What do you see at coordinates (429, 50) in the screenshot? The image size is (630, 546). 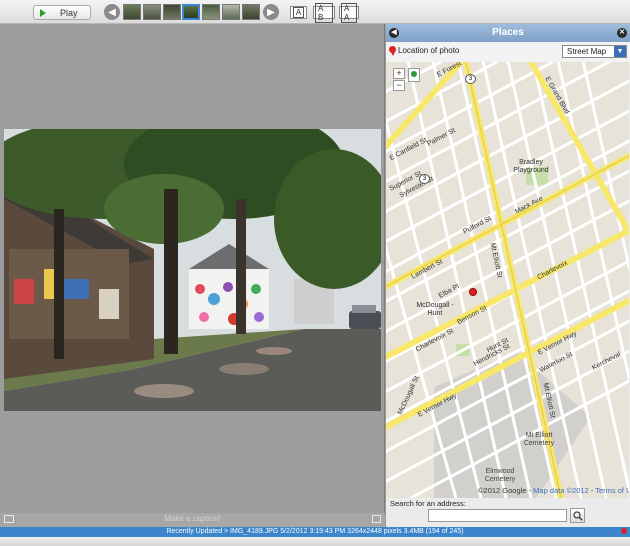 I see `location-label: Location of photo` at bounding box center [429, 50].